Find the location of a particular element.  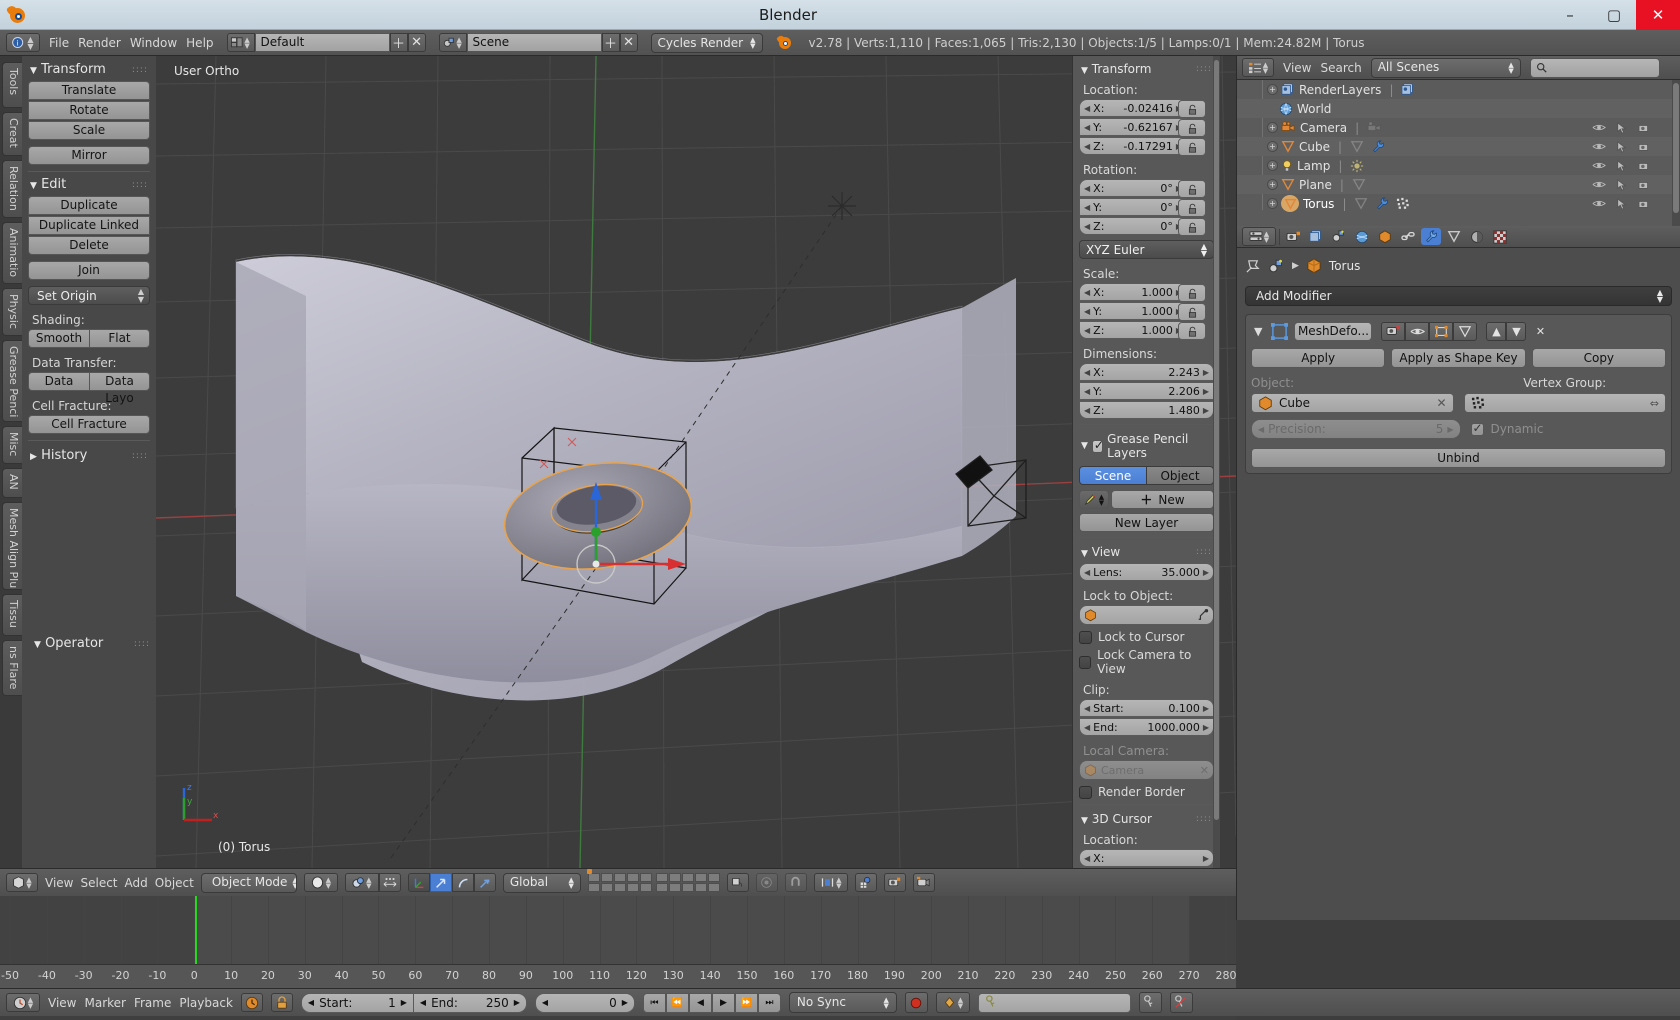

renderlayers-data-icon is located at coordinates (1408, 89).